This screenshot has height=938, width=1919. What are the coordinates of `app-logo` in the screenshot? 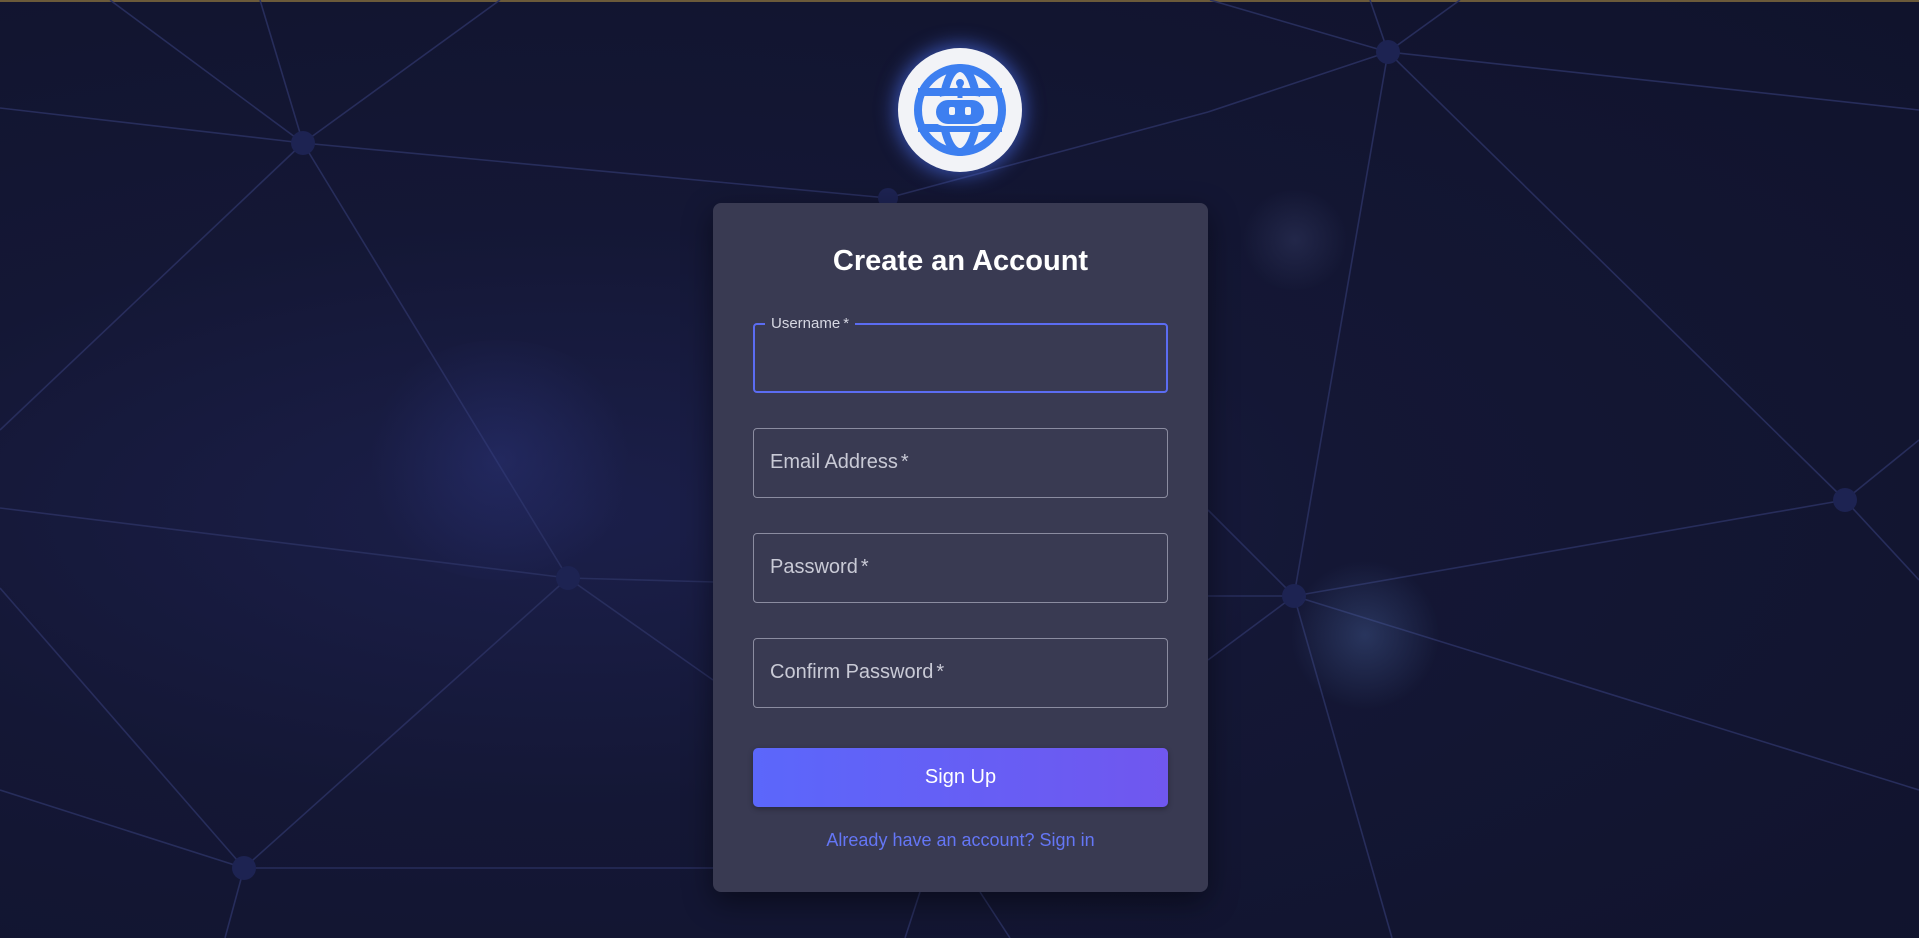 It's located at (960, 110).